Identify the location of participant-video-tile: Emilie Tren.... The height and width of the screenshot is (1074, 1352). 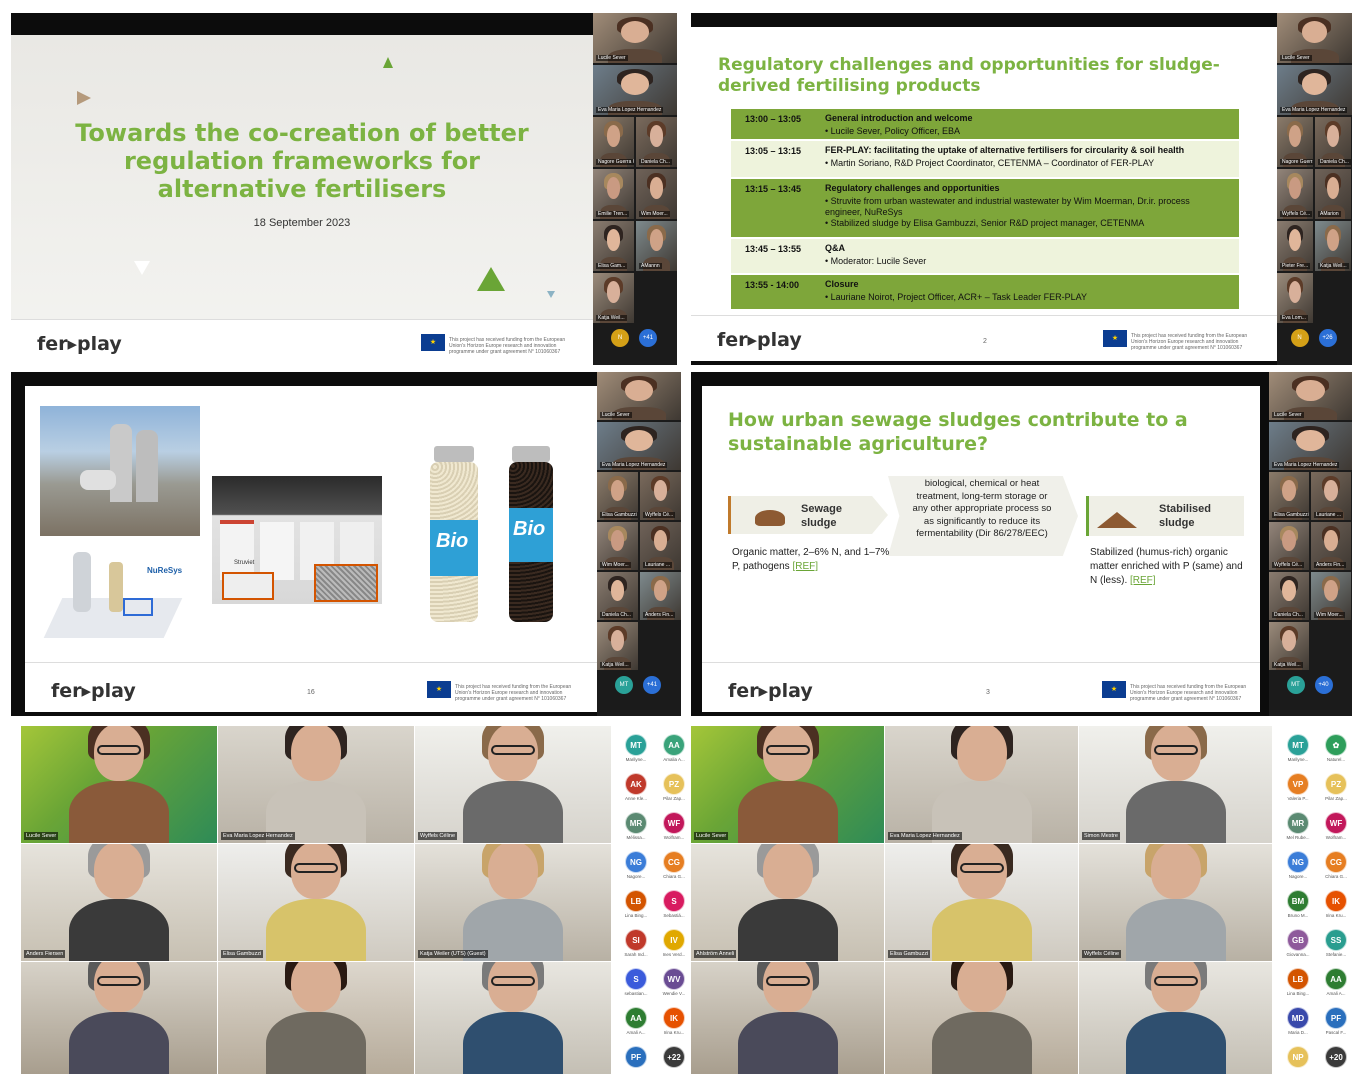
(613, 194).